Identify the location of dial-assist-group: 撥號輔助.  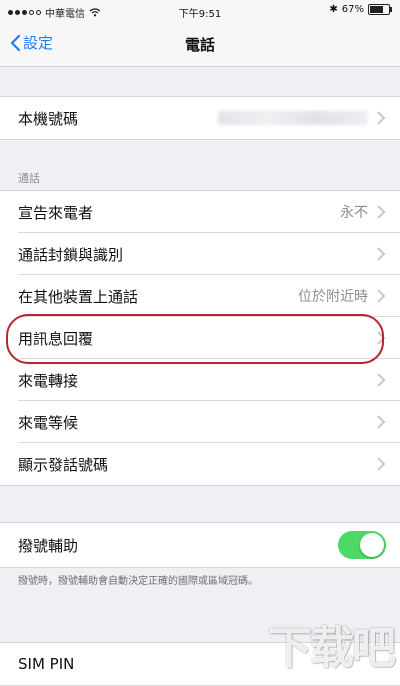
(200, 545).